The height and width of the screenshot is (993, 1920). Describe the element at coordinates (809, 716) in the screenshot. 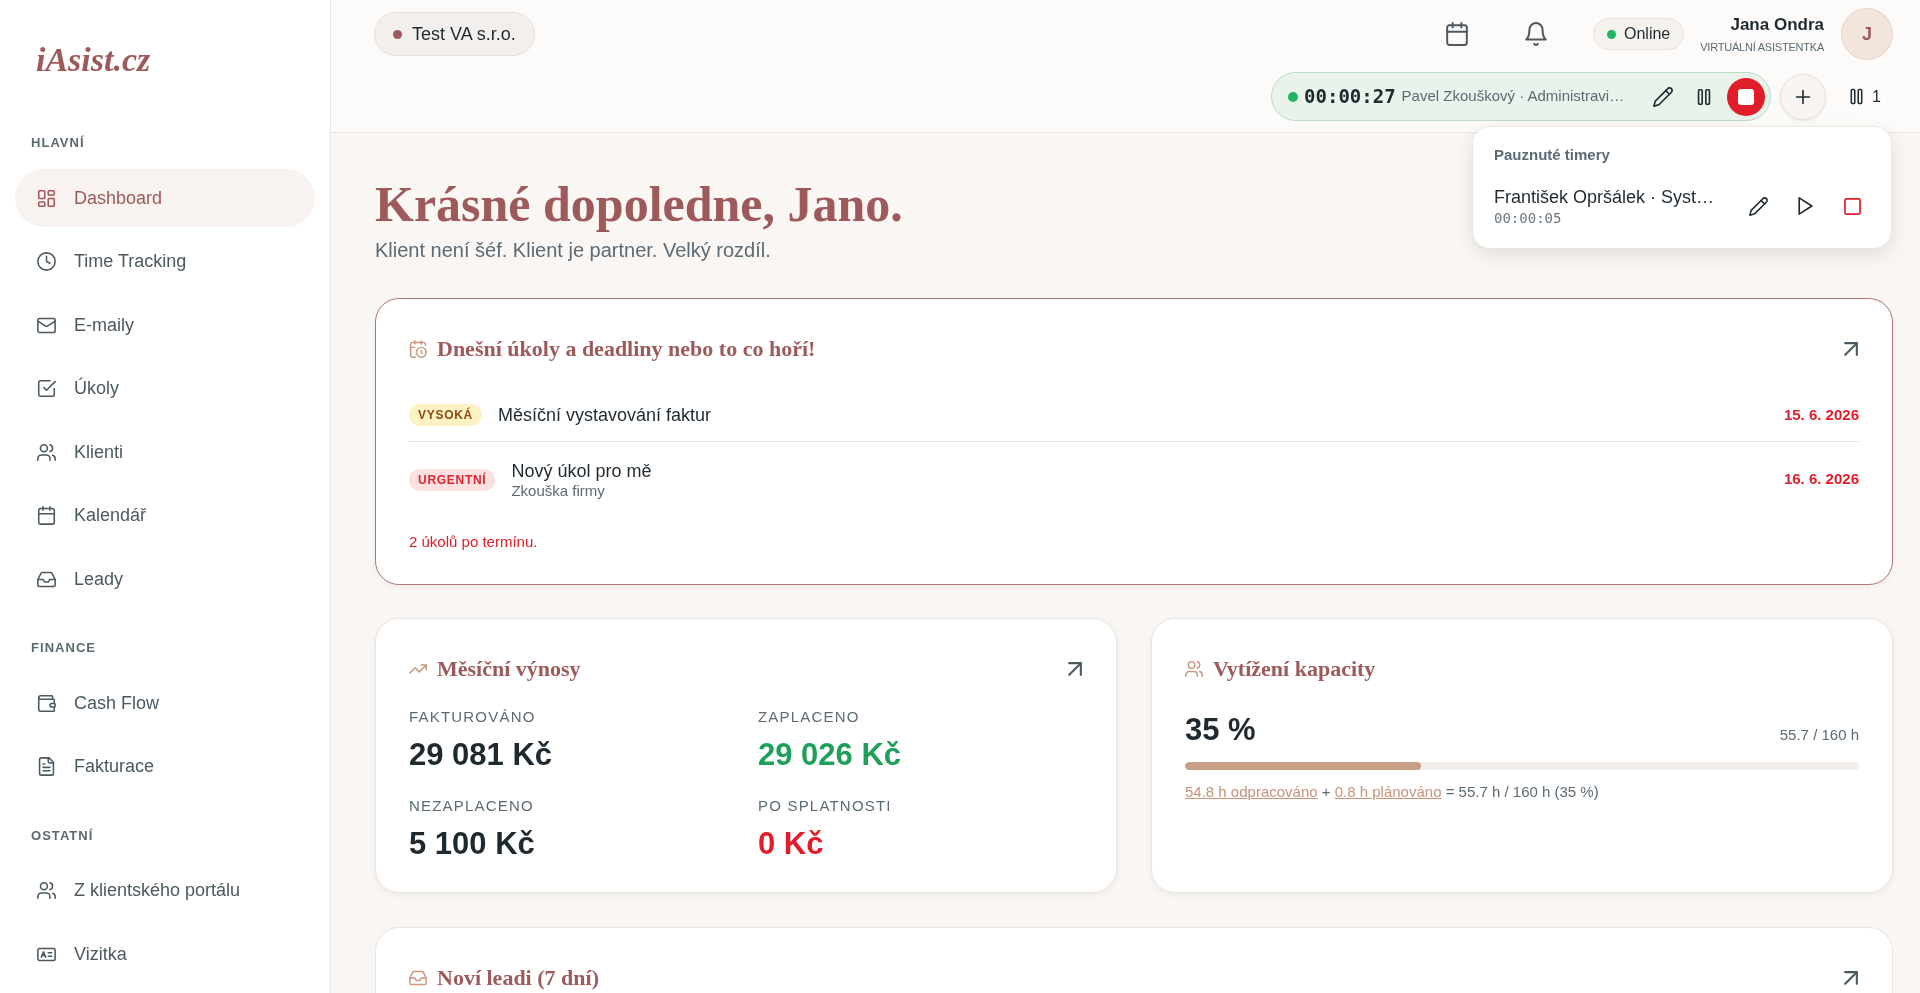

I see `stat-label: ZAPLACENO` at that location.